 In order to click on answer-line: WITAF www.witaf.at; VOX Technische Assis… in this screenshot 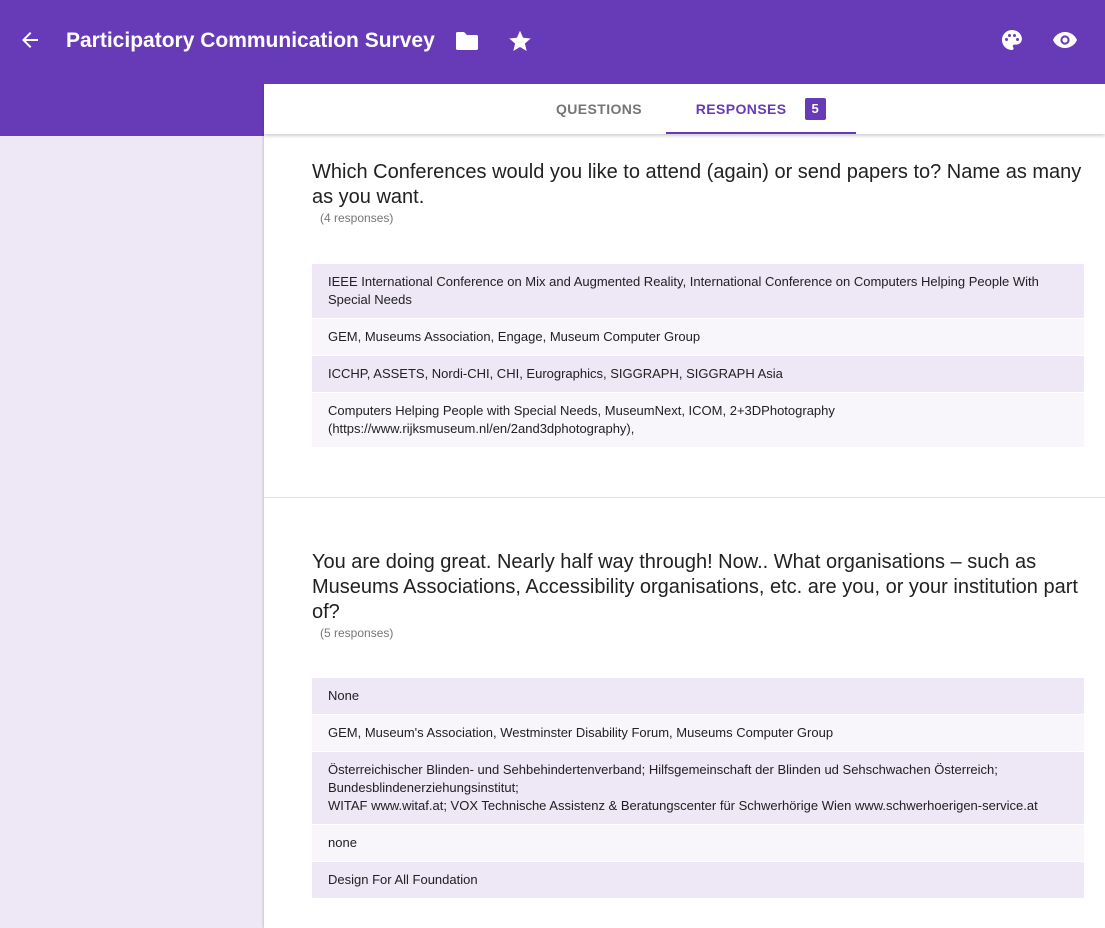, I will do `click(683, 805)`.